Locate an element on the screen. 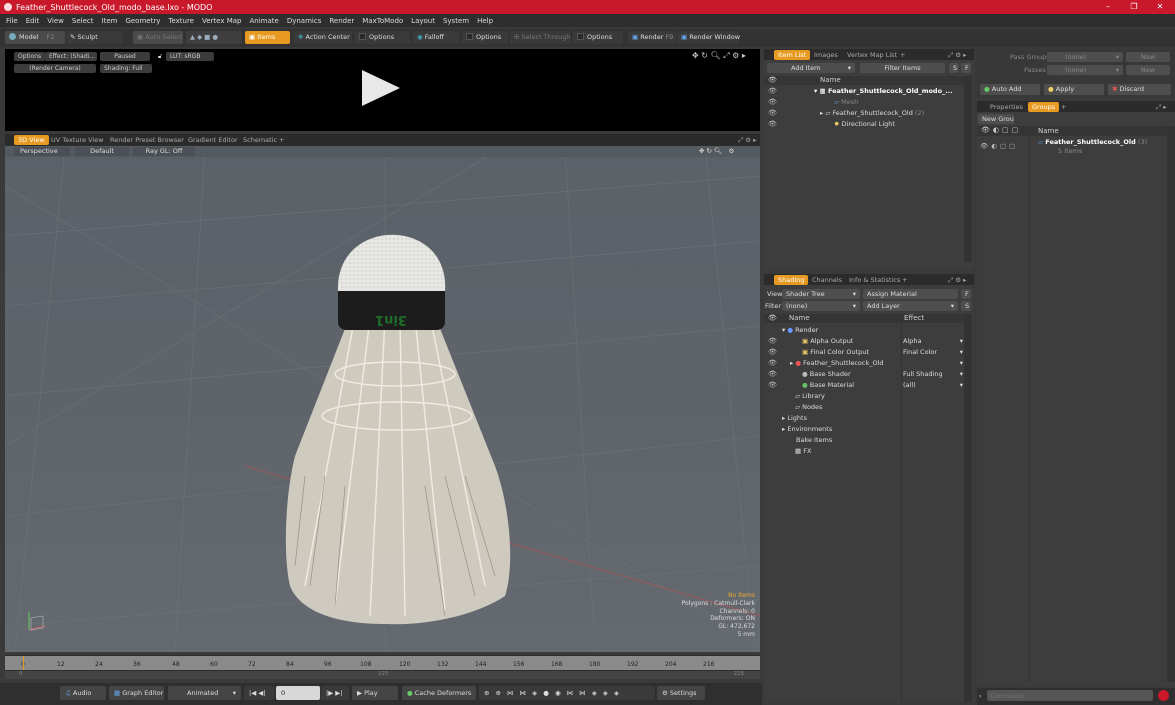 The height and width of the screenshot is (705, 1175). falloff-button: ◉ Falloff is located at coordinates (436, 37).